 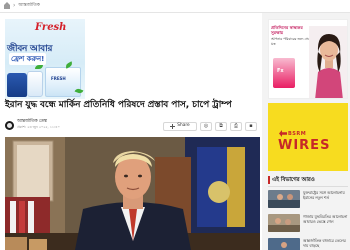 I want to click on comment-button: ▪, so click(x=251, y=126).